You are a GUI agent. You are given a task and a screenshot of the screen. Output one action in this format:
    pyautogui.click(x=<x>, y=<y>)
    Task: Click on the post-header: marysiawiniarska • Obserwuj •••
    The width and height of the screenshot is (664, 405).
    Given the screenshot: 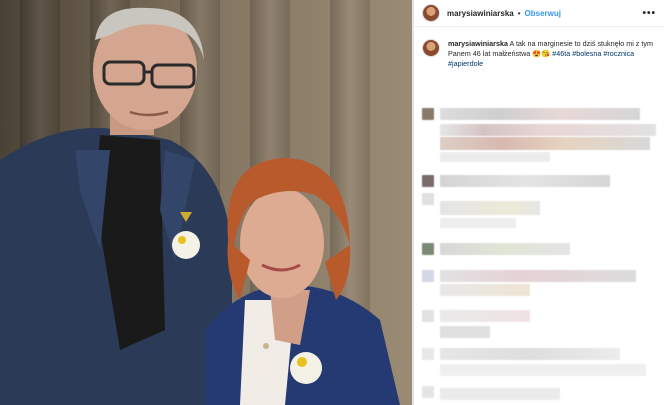 What is the action you would take?
    pyautogui.click(x=539, y=13)
    